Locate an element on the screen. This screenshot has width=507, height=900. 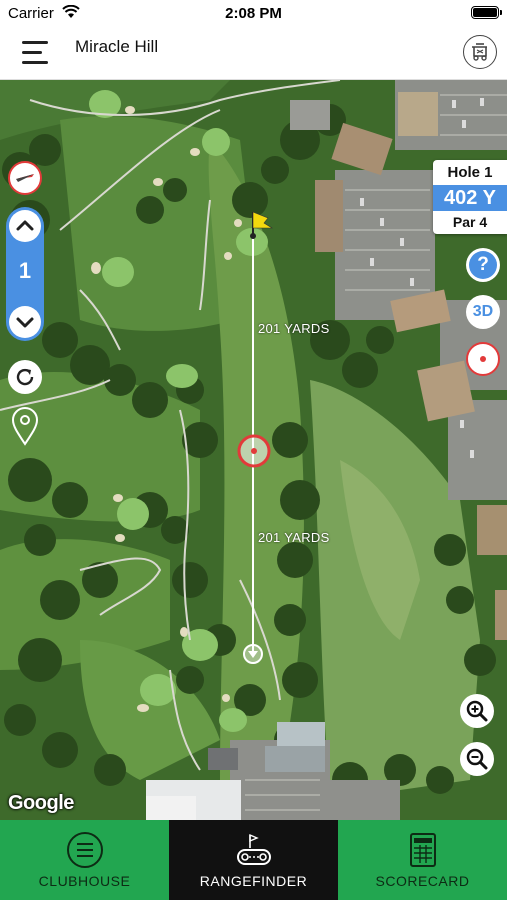
yardage-from-tee-label: 201 YARDS is located at coordinates (294, 537).